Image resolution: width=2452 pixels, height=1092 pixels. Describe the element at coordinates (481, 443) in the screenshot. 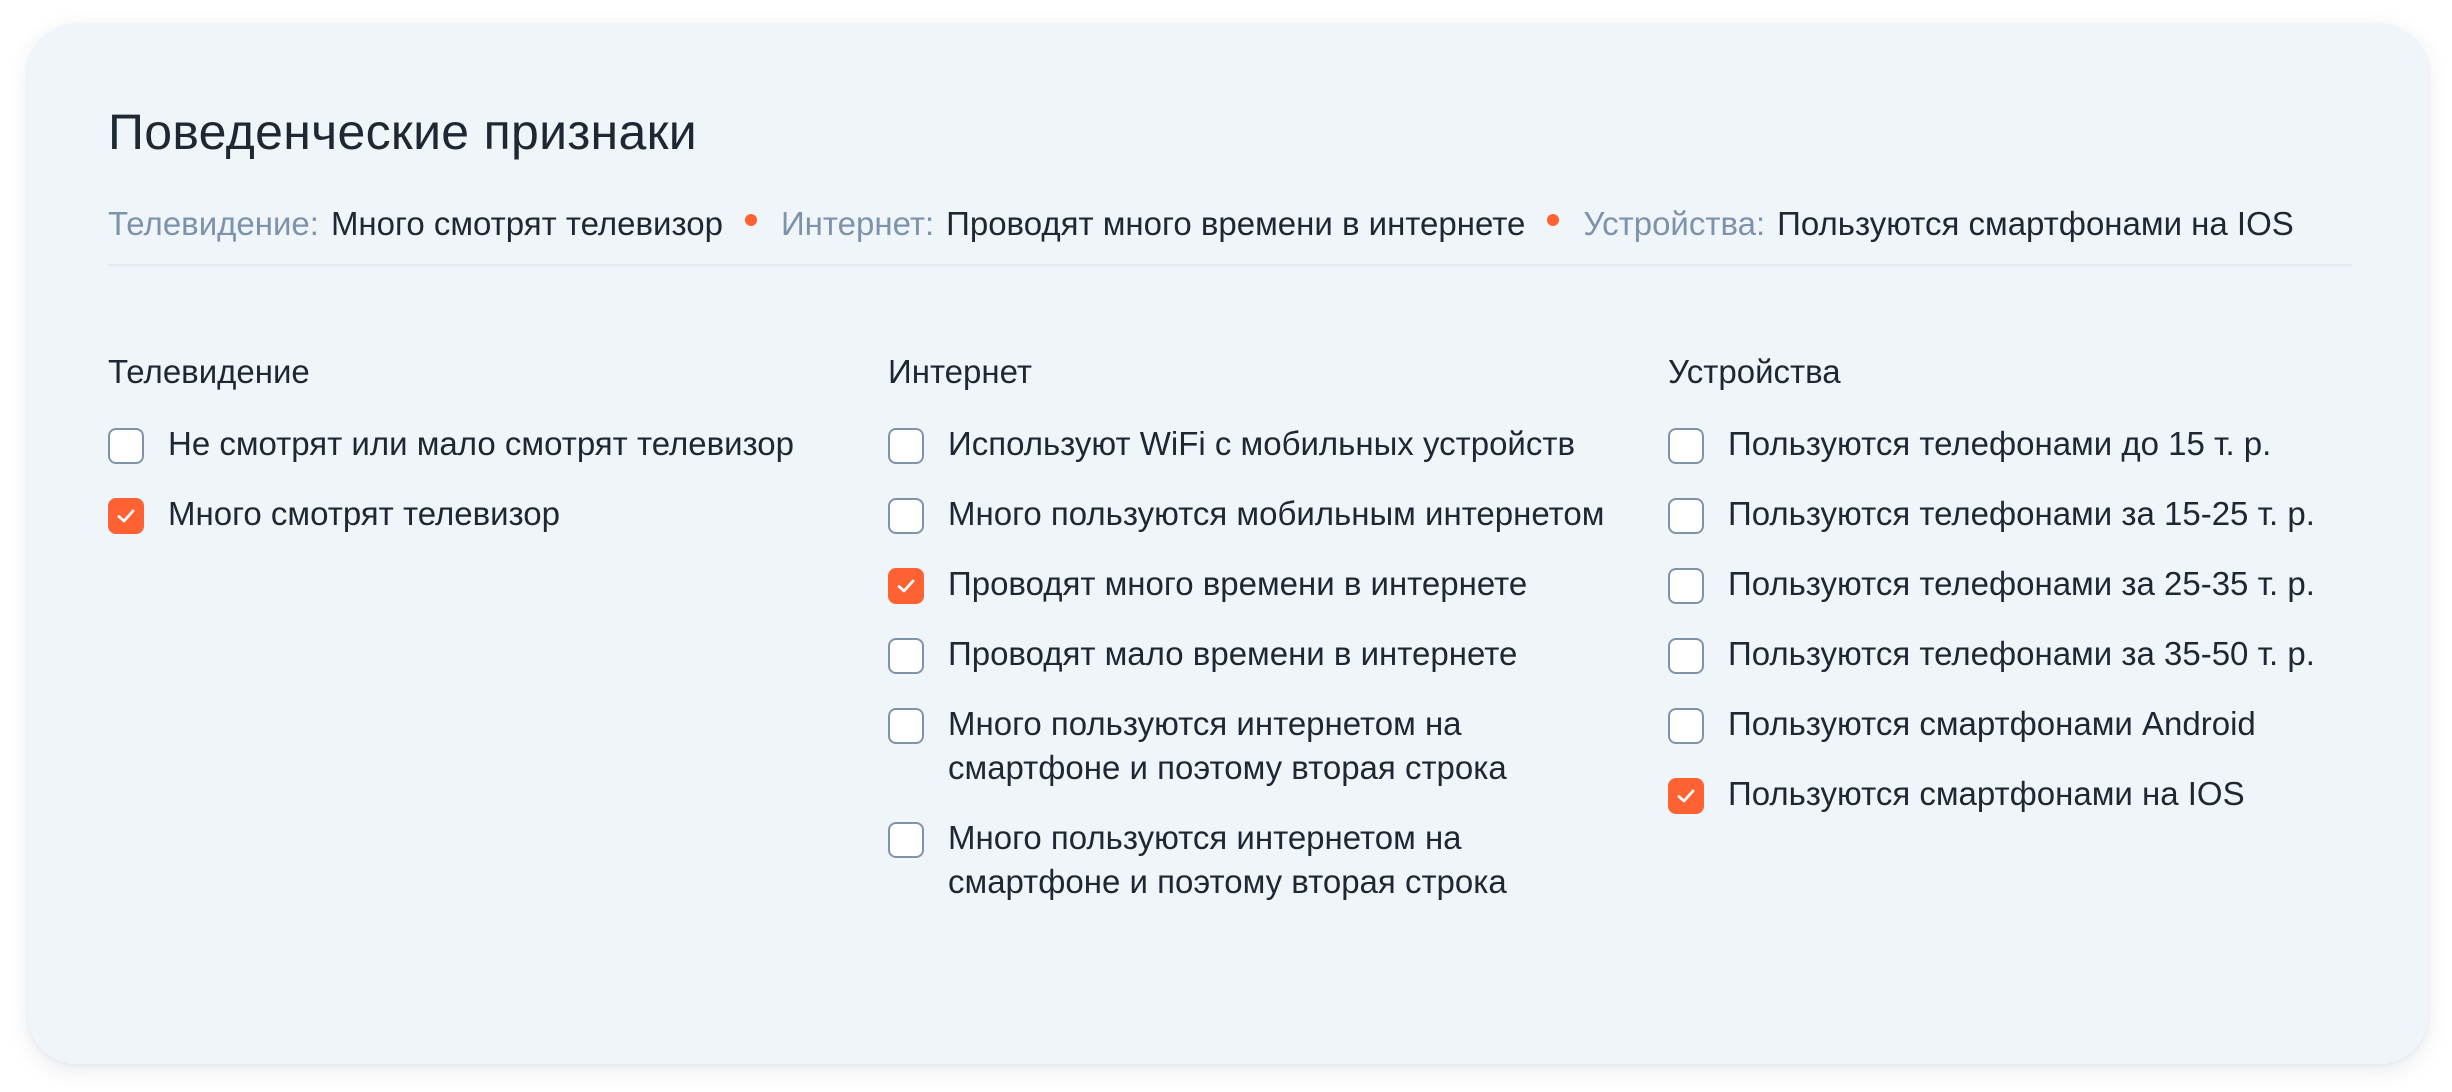

I see `option-label: Не смотрят или мало смотрят телевизор` at that location.